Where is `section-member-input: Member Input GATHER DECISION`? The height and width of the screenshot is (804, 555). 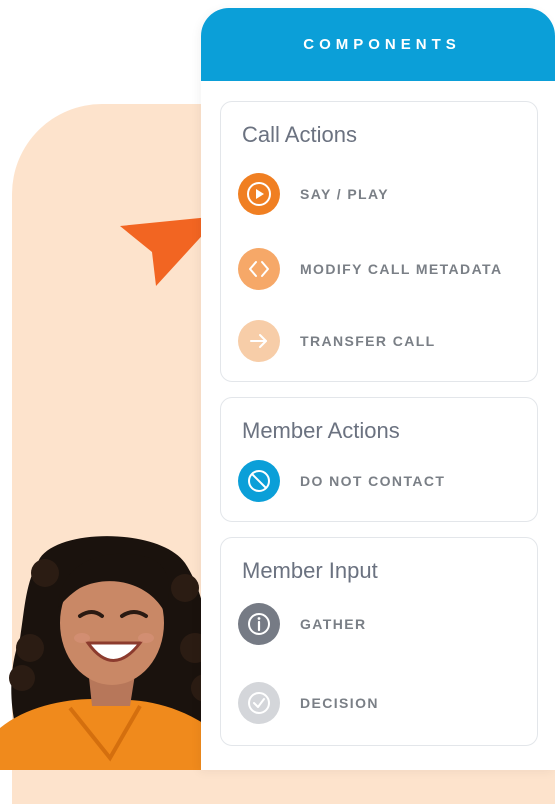
section-member-input: Member Input GATHER DECISION is located at coordinates (379, 641).